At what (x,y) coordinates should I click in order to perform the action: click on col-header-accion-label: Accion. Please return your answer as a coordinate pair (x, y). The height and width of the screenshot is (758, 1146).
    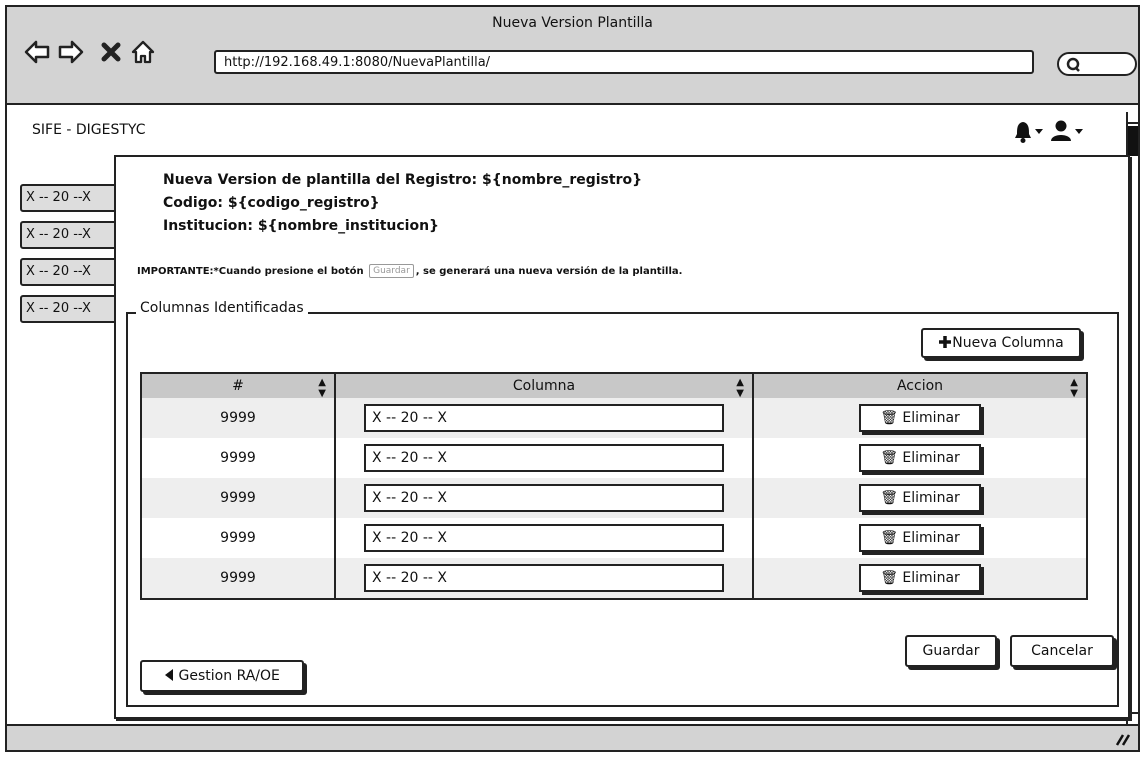
    Looking at the image, I should click on (920, 386).